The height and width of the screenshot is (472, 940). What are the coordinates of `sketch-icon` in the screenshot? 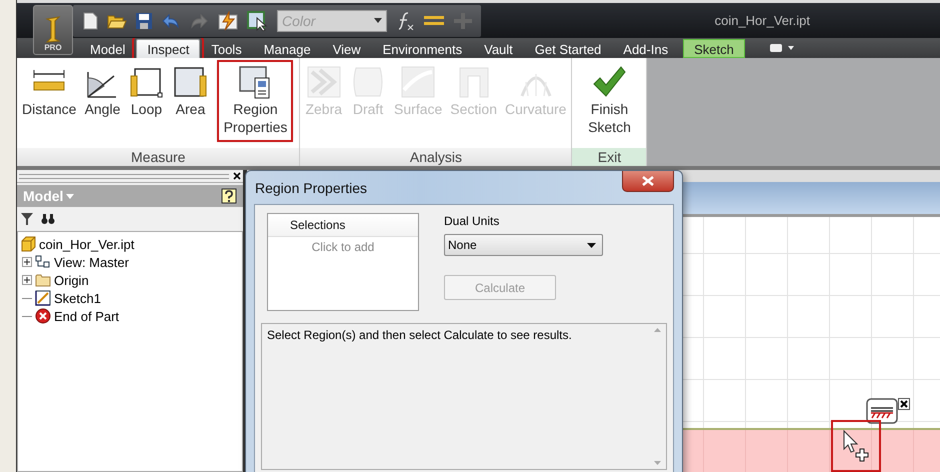 It's located at (43, 298).